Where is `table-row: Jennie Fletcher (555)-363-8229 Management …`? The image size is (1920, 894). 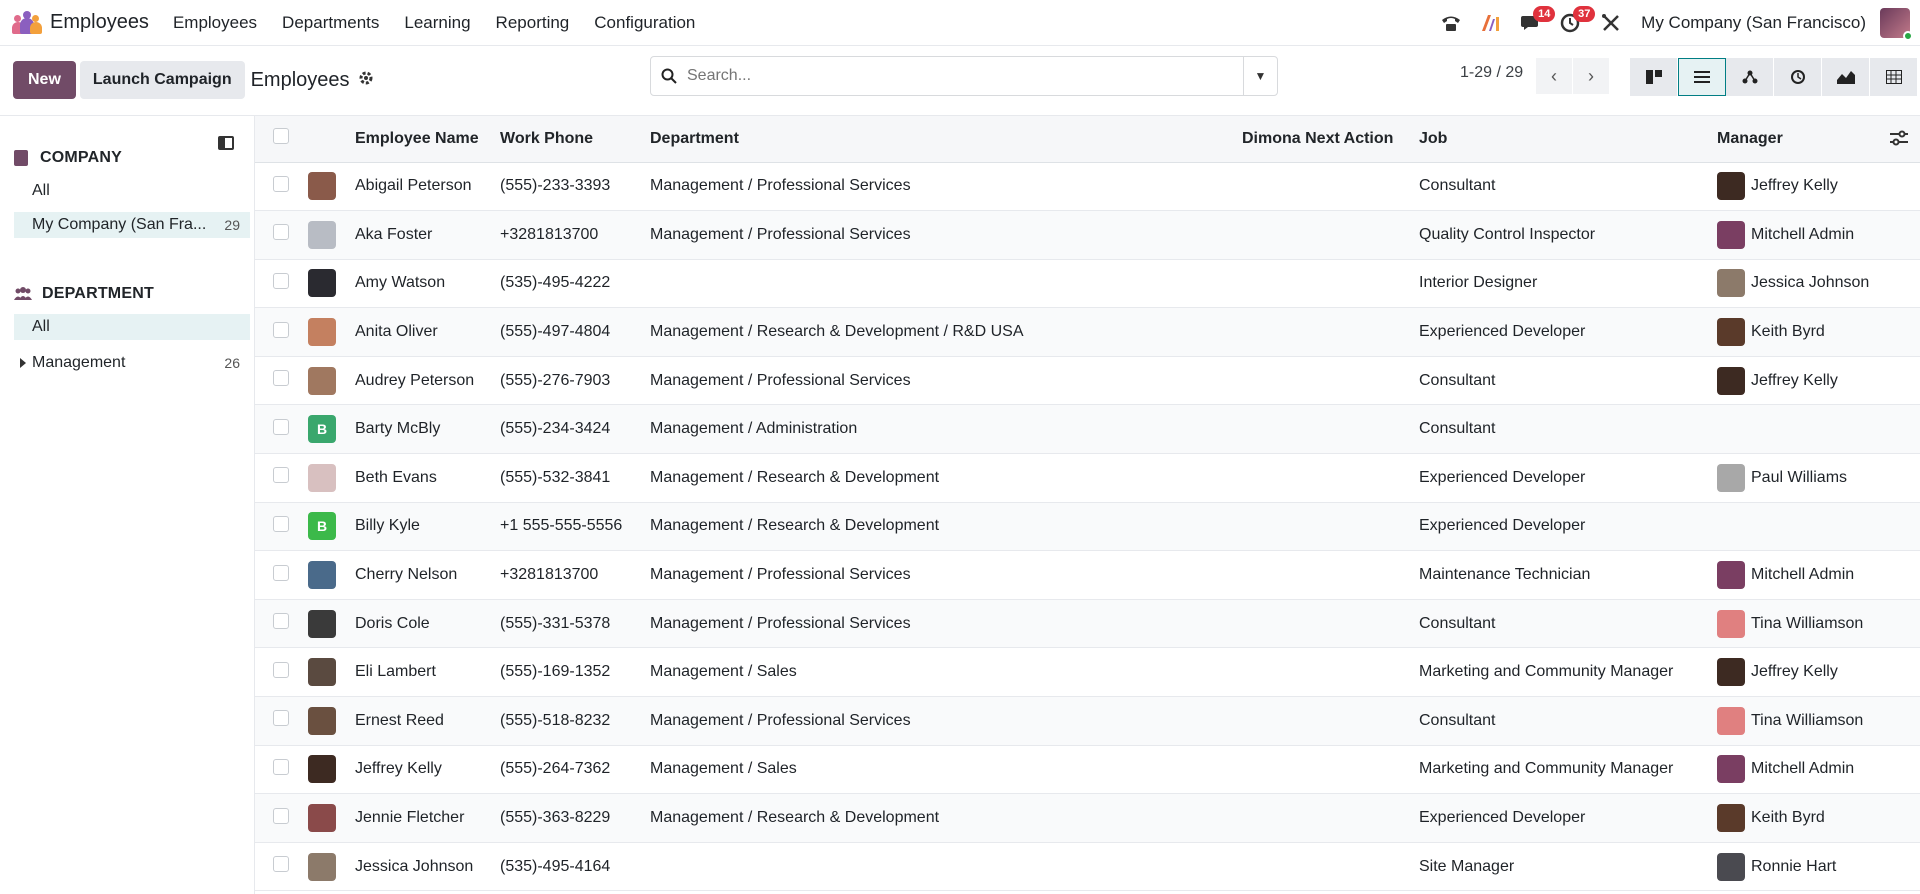
table-row: Jennie Fletcher (555)-363-8229 Management … is located at coordinates (1087, 818).